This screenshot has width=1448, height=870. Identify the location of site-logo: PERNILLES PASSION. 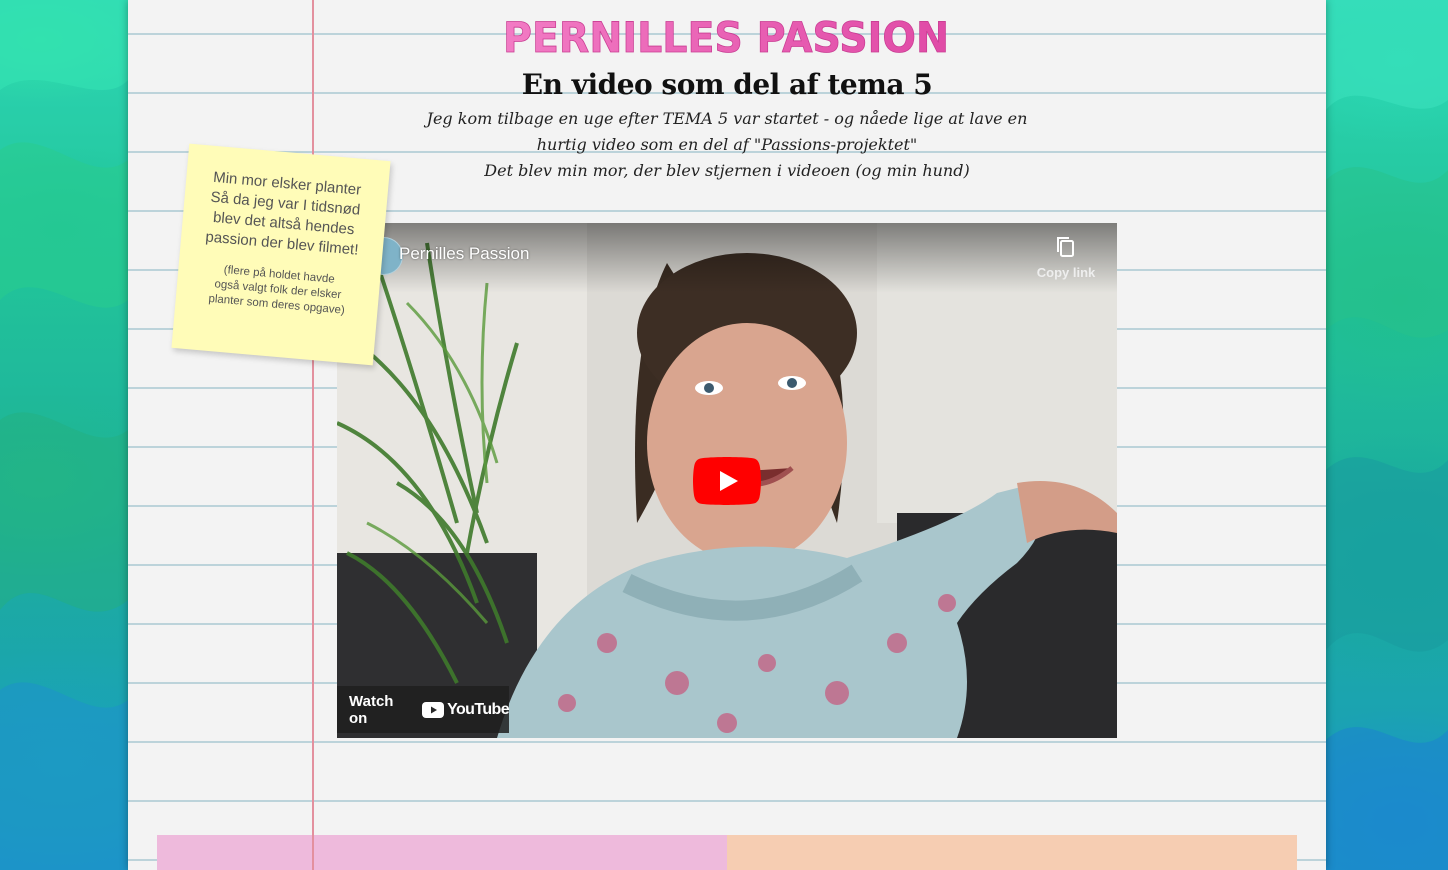
(726, 36).